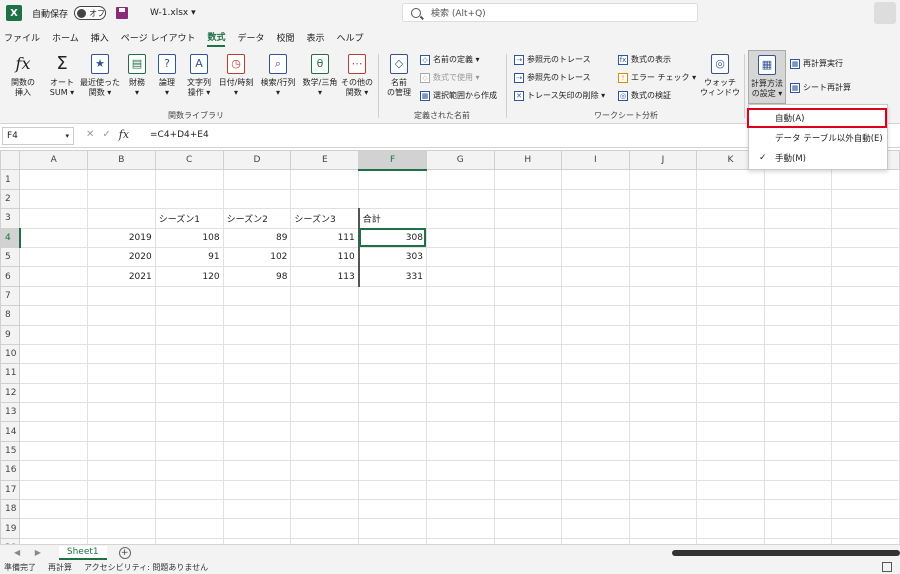 This screenshot has width=900, height=574. Describe the element at coordinates (121, 490) in the screenshot. I see `cell-B17` at that location.